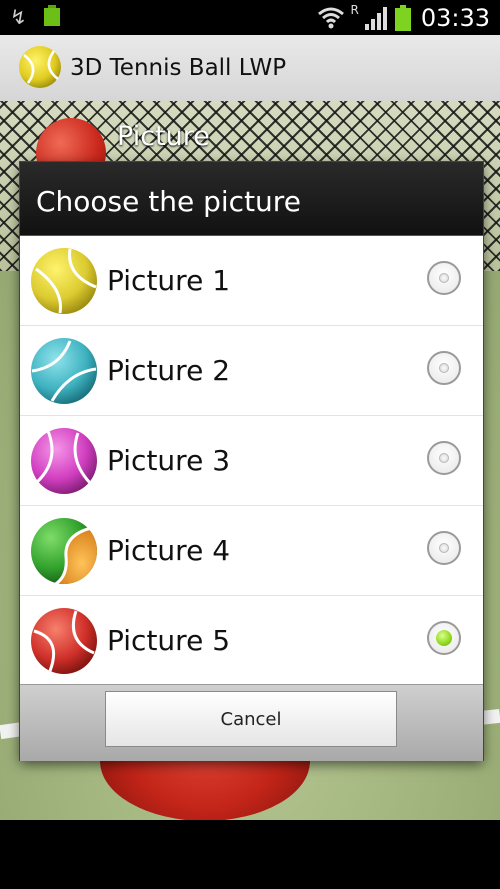  I want to click on roaming-indicator: R, so click(354, 9).